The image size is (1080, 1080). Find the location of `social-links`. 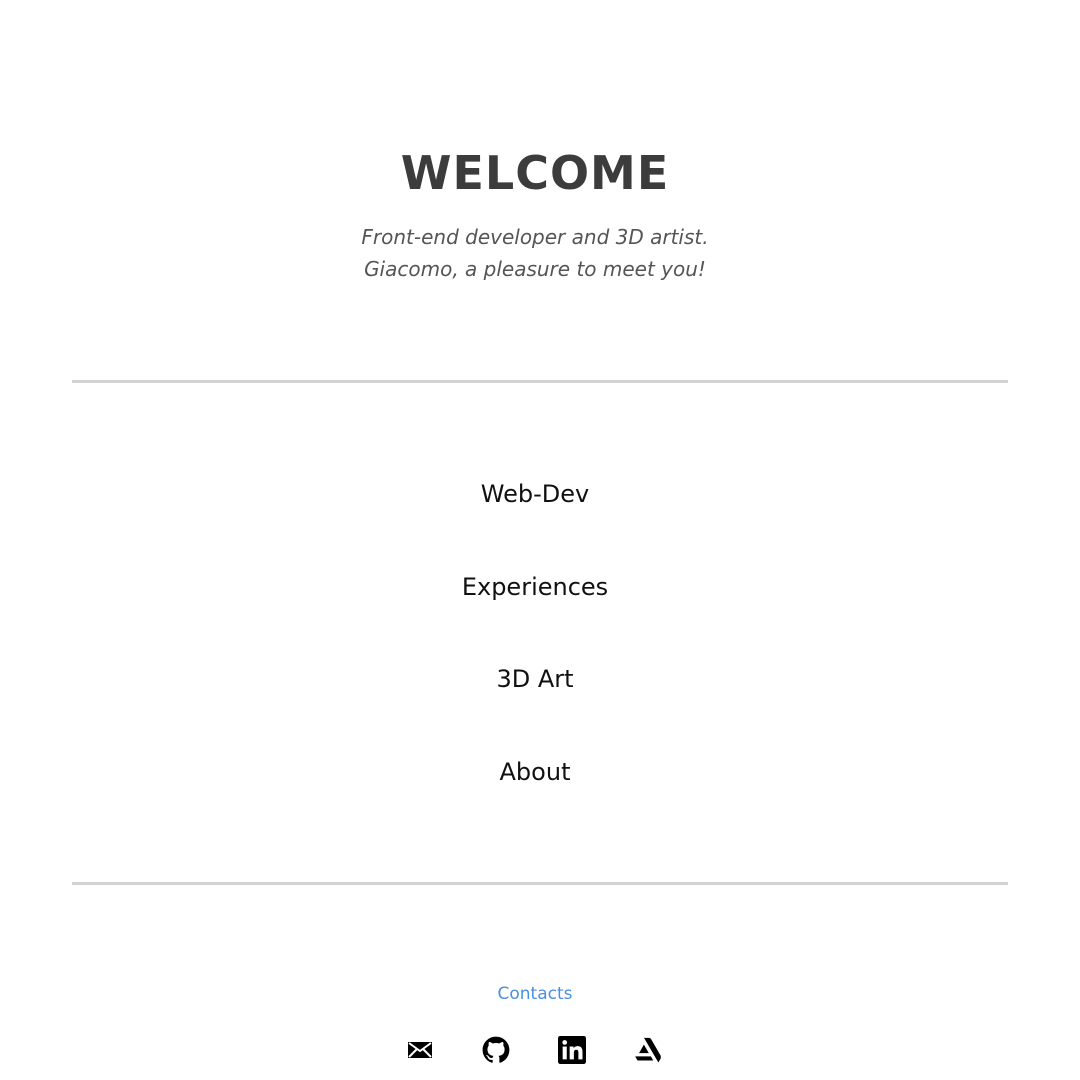

social-links is located at coordinates (535, 1050).